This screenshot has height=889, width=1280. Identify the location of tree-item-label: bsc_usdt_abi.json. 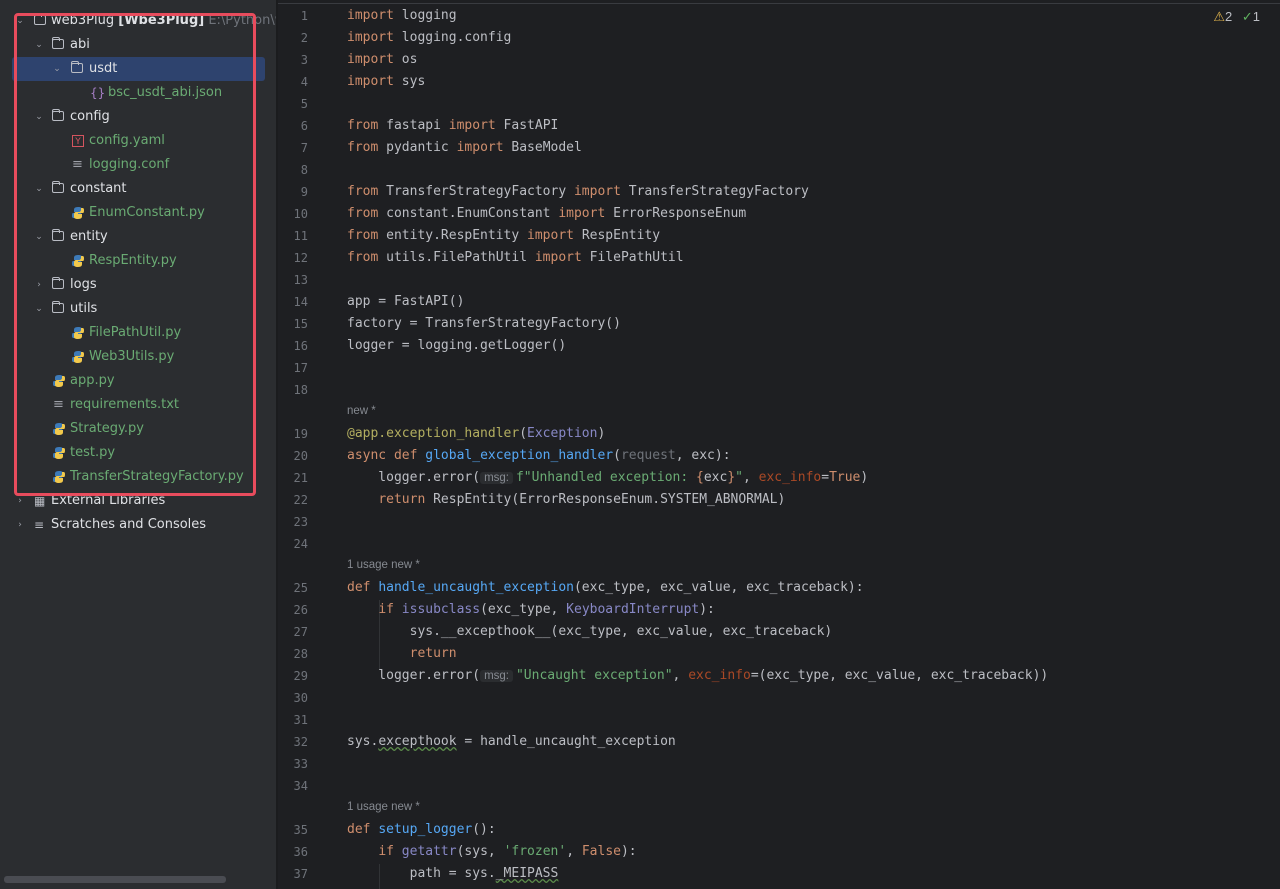
(165, 92).